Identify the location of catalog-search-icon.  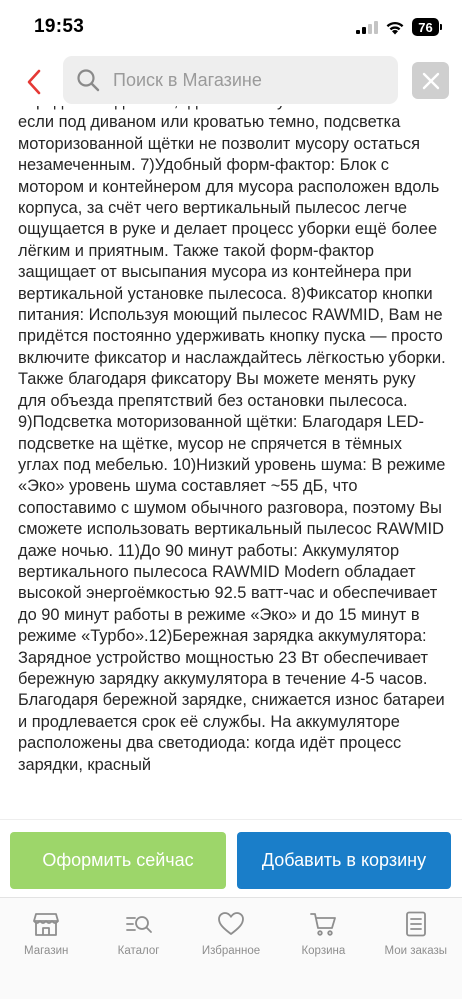
(139, 924).